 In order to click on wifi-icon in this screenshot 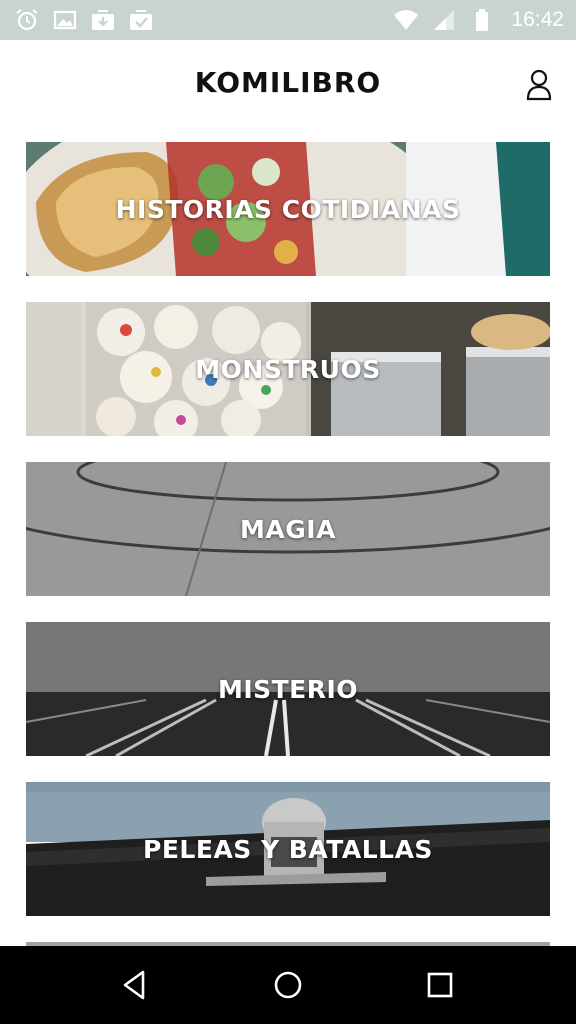, I will do `click(406, 20)`.